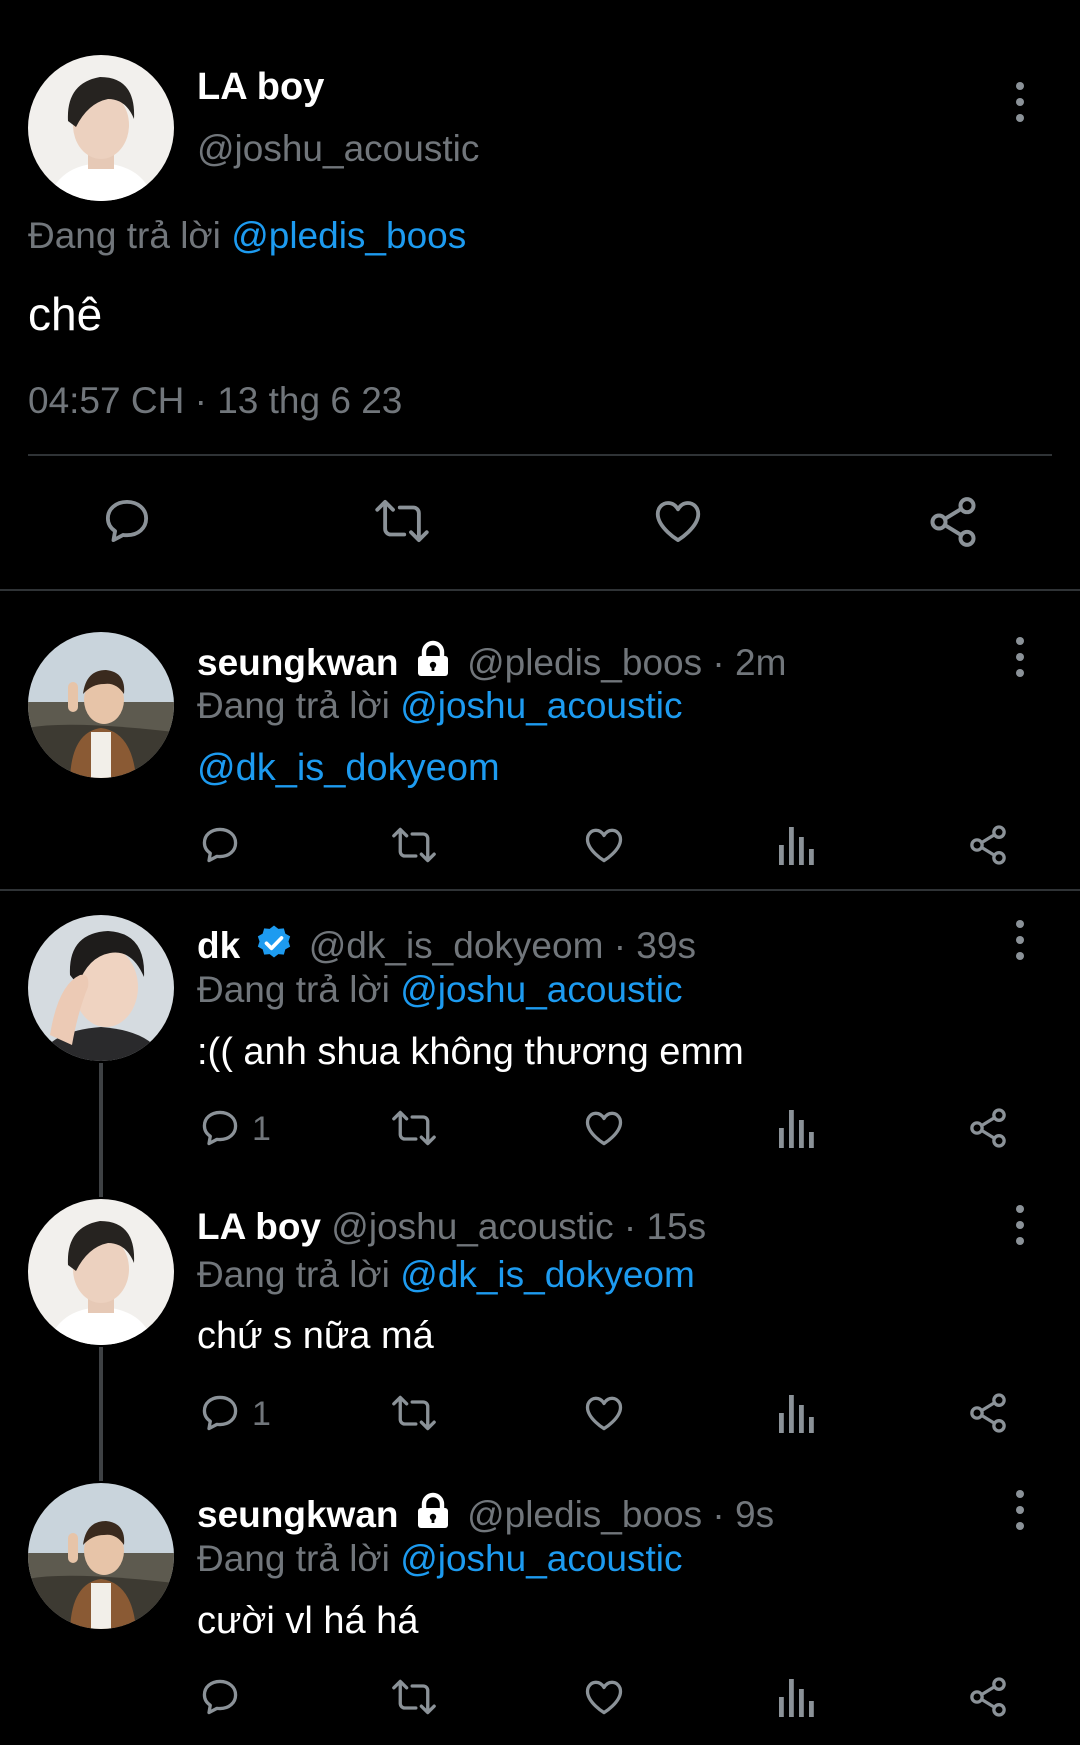 The image size is (1080, 1745). I want to click on tweet-timestamp: 04:57 CH · 13 thg 6 23, so click(215, 401).